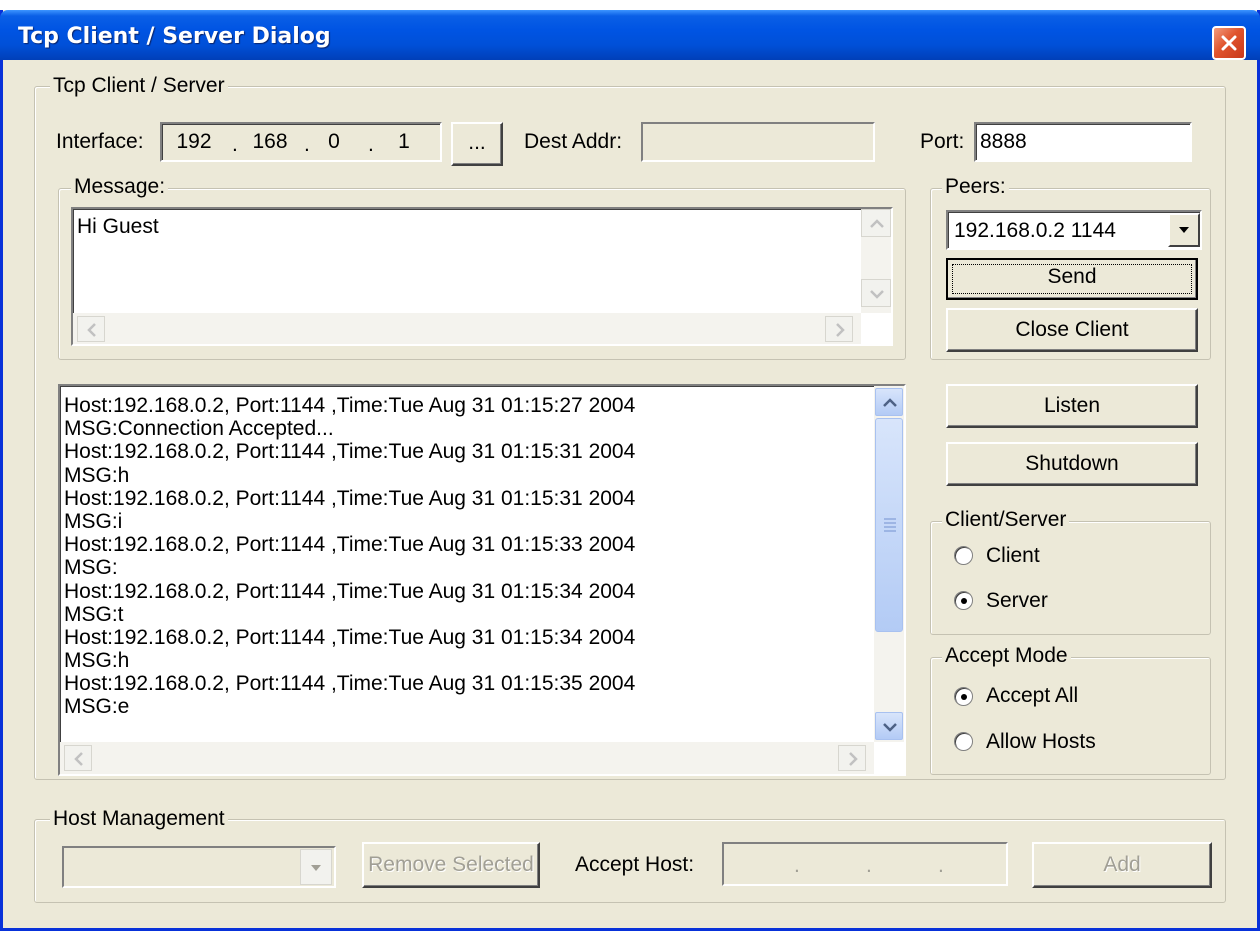 This screenshot has width=1260, height=931. What do you see at coordinates (91, 568) in the screenshot?
I see `log-line: MSG:` at bounding box center [91, 568].